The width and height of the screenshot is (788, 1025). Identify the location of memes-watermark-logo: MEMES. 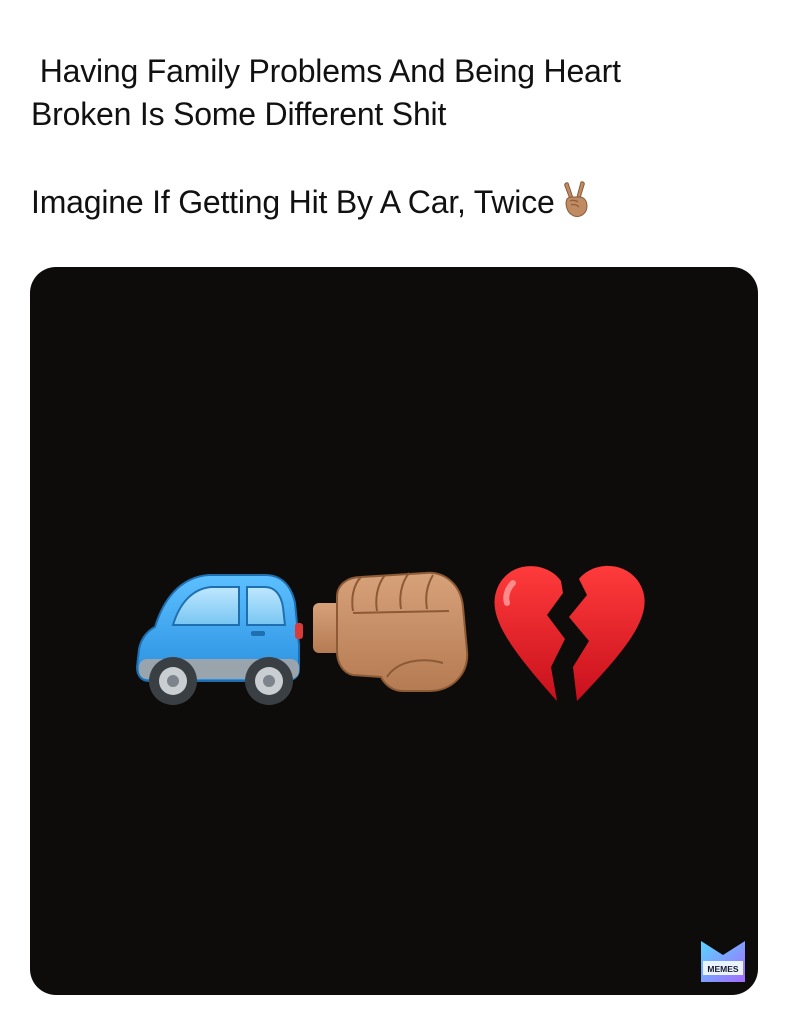
(723, 961).